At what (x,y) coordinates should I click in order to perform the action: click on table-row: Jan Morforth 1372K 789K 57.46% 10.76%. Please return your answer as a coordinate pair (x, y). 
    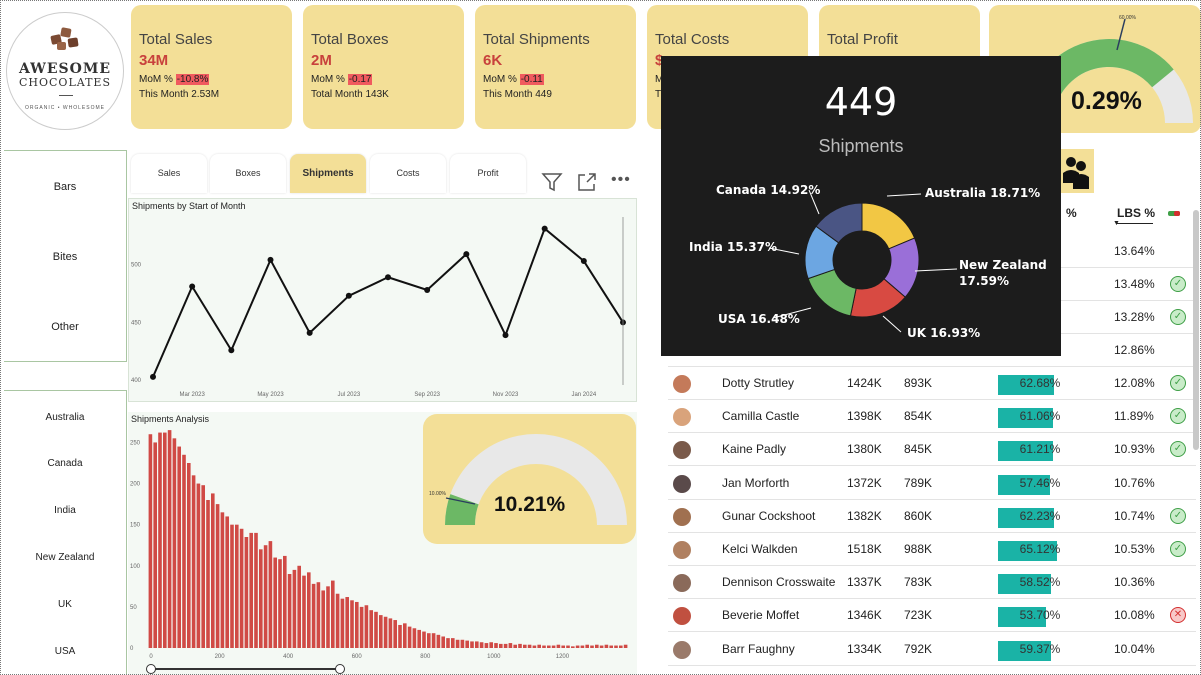
    Looking at the image, I should click on (932, 483).